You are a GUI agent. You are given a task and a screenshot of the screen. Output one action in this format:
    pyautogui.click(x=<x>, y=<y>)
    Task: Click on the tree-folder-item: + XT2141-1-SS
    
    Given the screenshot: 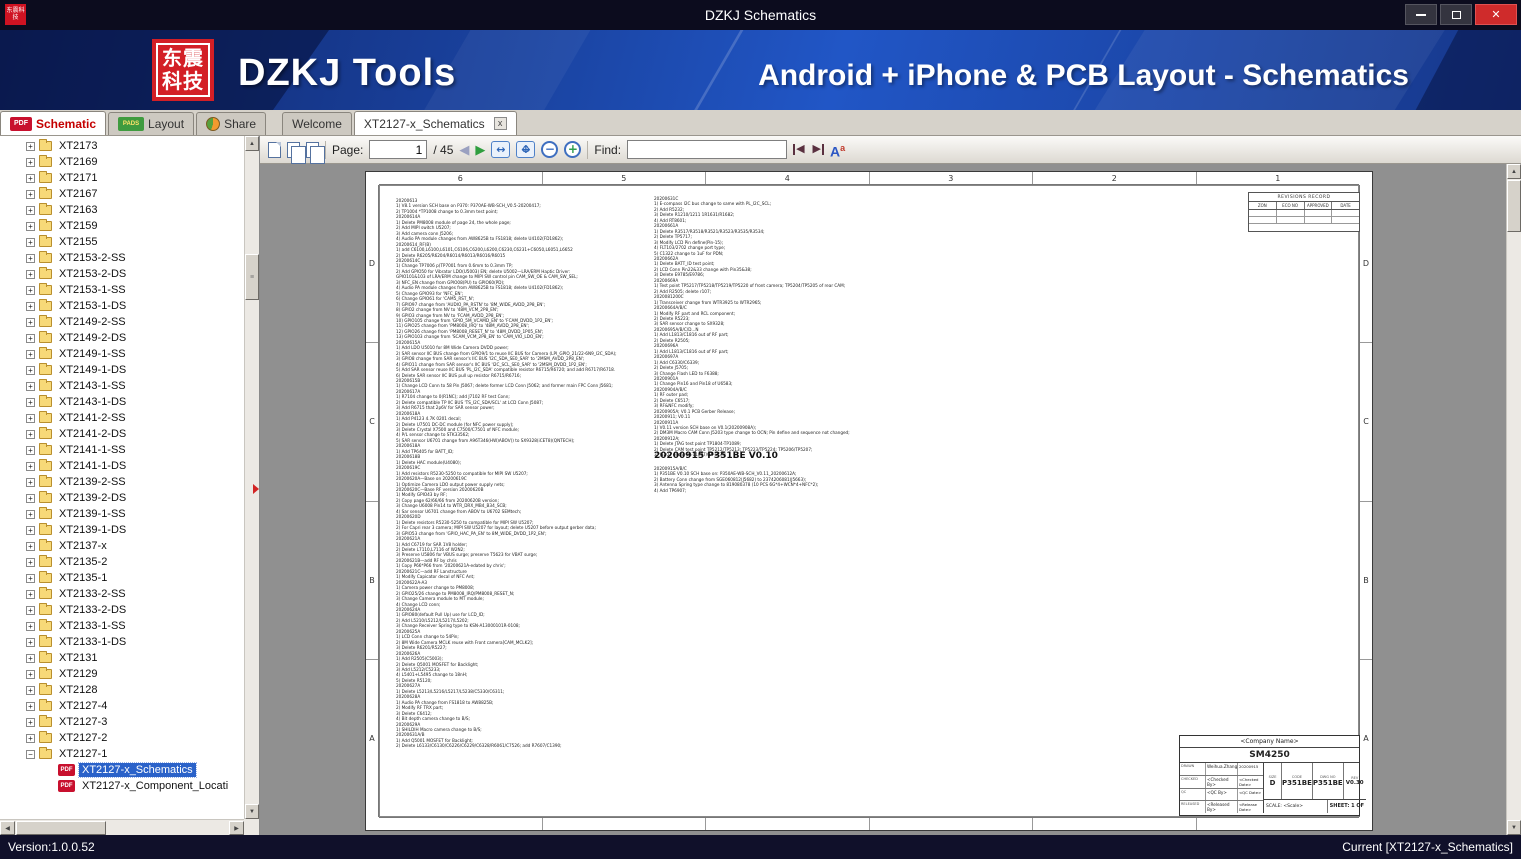 What is the action you would take?
    pyautogui.click(x=122, y=450)
    